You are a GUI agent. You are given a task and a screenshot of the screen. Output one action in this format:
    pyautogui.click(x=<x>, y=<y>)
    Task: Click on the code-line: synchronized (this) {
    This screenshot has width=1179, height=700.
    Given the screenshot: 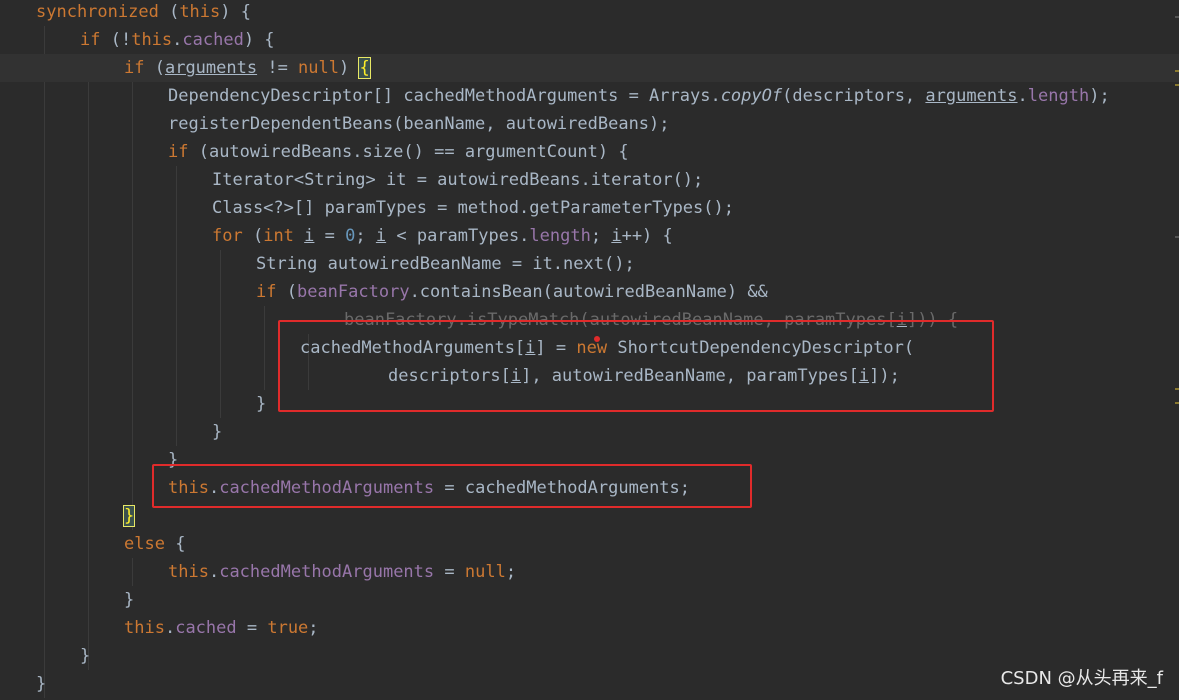 What is the action you would take?
    pyautogui.click(x=589, y=13)
    